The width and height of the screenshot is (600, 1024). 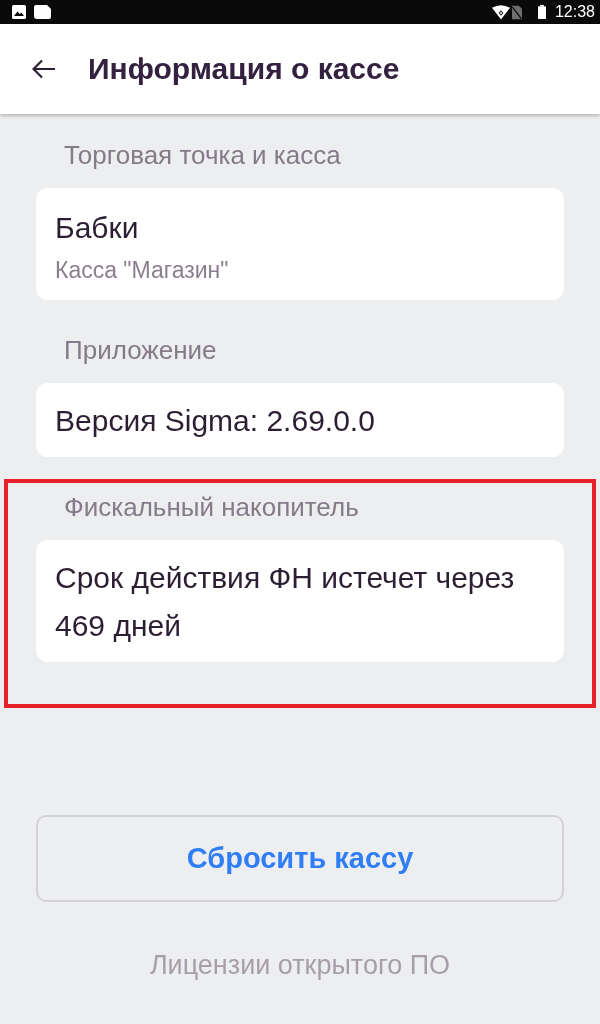 What do you see at coordinates (141, 350) in the screenshot?
I see `section-label: Приложение` at bounding box center [141, 350].